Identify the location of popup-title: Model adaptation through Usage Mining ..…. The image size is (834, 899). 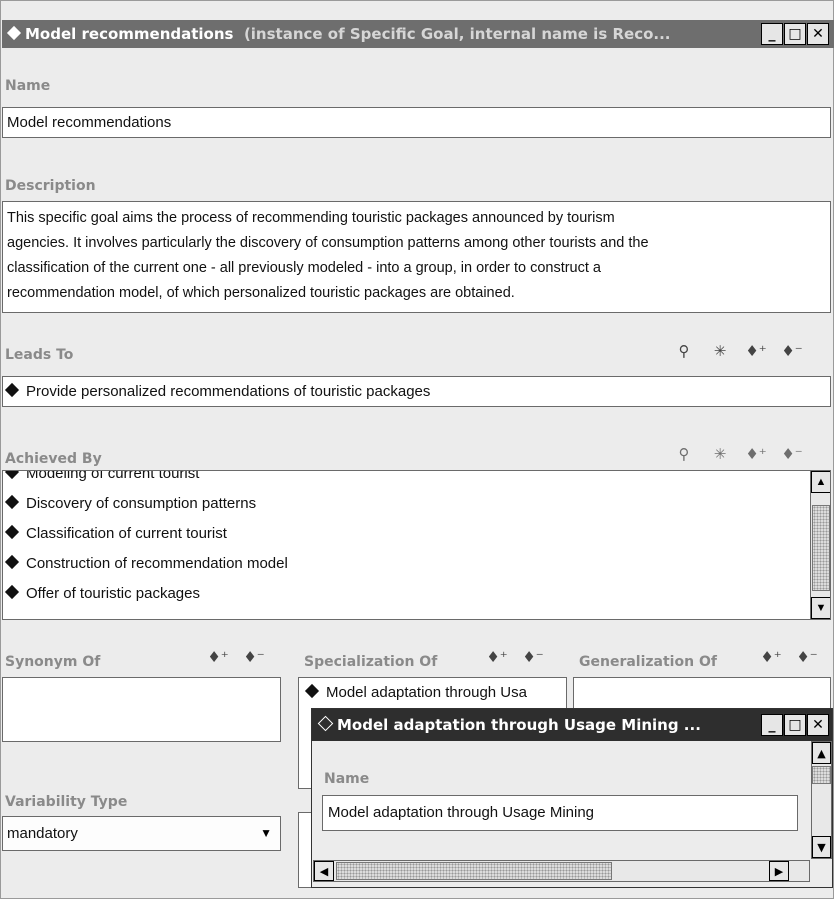
(519, 725).